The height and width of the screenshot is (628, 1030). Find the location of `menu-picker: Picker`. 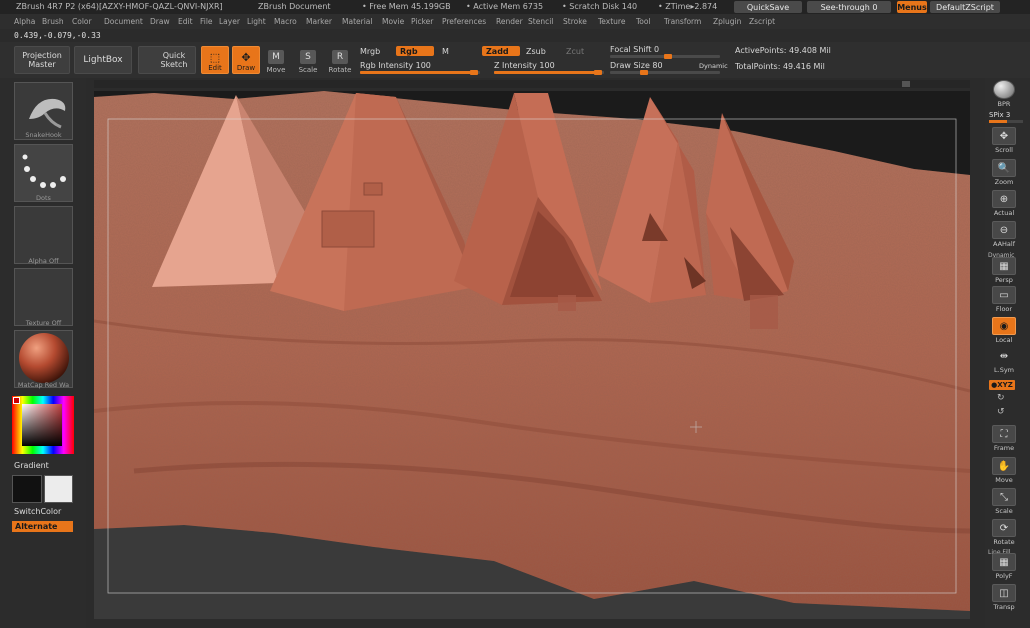

menu-picker: Picker is located at coordinates (422, 21).